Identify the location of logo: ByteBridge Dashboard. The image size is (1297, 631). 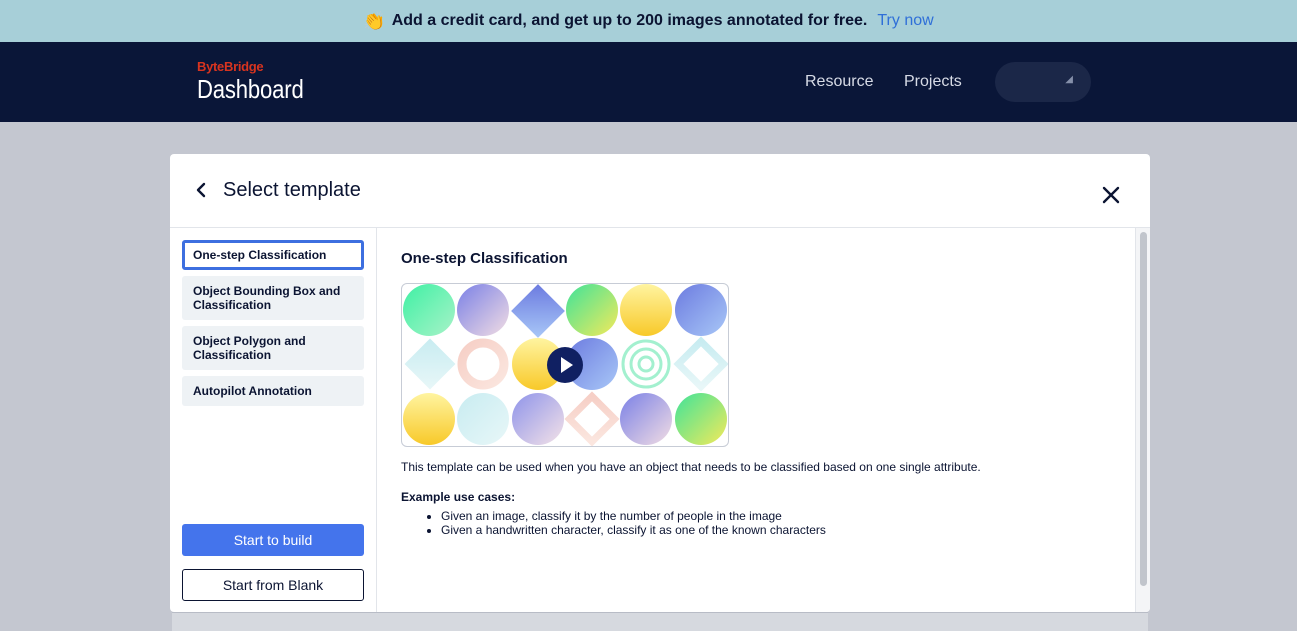
(259, 82).